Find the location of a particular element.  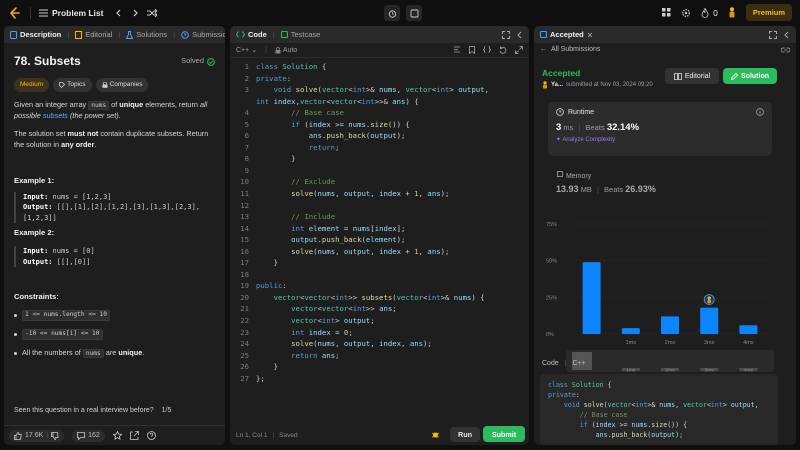

difficulty-badge: Medium is located at coordinates (32, 85).